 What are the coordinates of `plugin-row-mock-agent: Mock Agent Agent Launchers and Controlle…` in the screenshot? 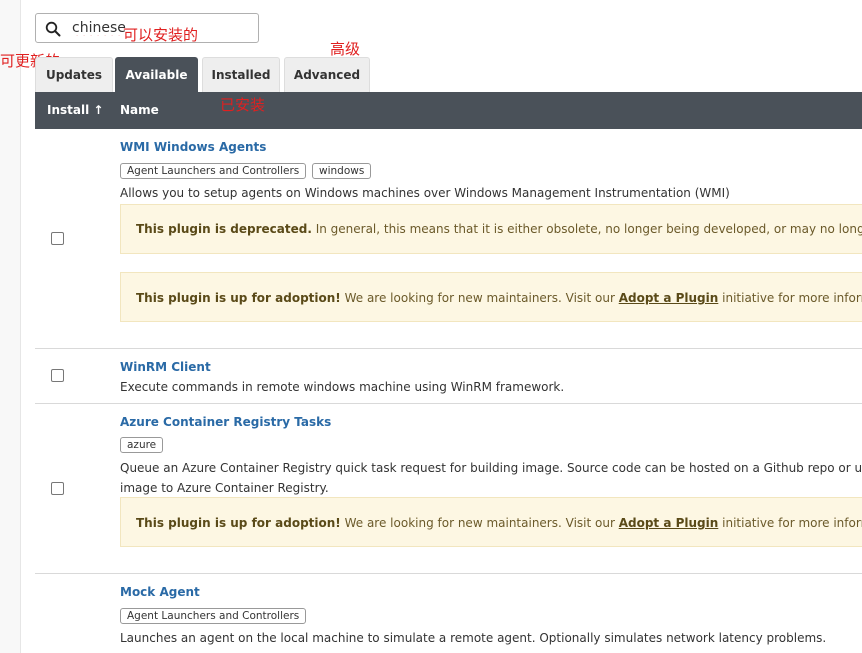 It's located at (448, 613).